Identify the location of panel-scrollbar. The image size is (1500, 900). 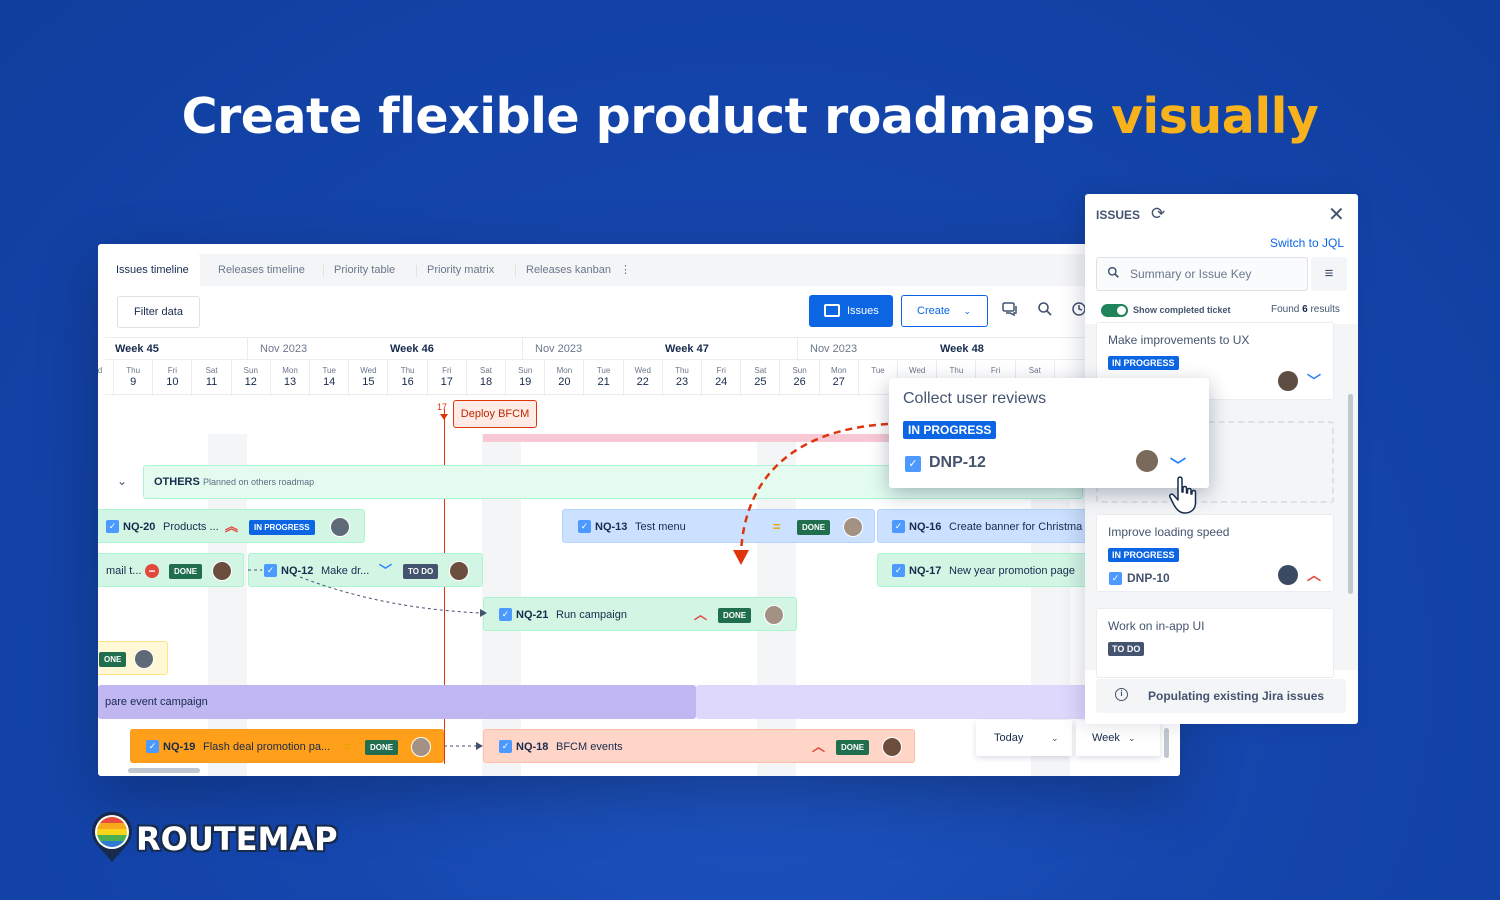
(1350, 494).